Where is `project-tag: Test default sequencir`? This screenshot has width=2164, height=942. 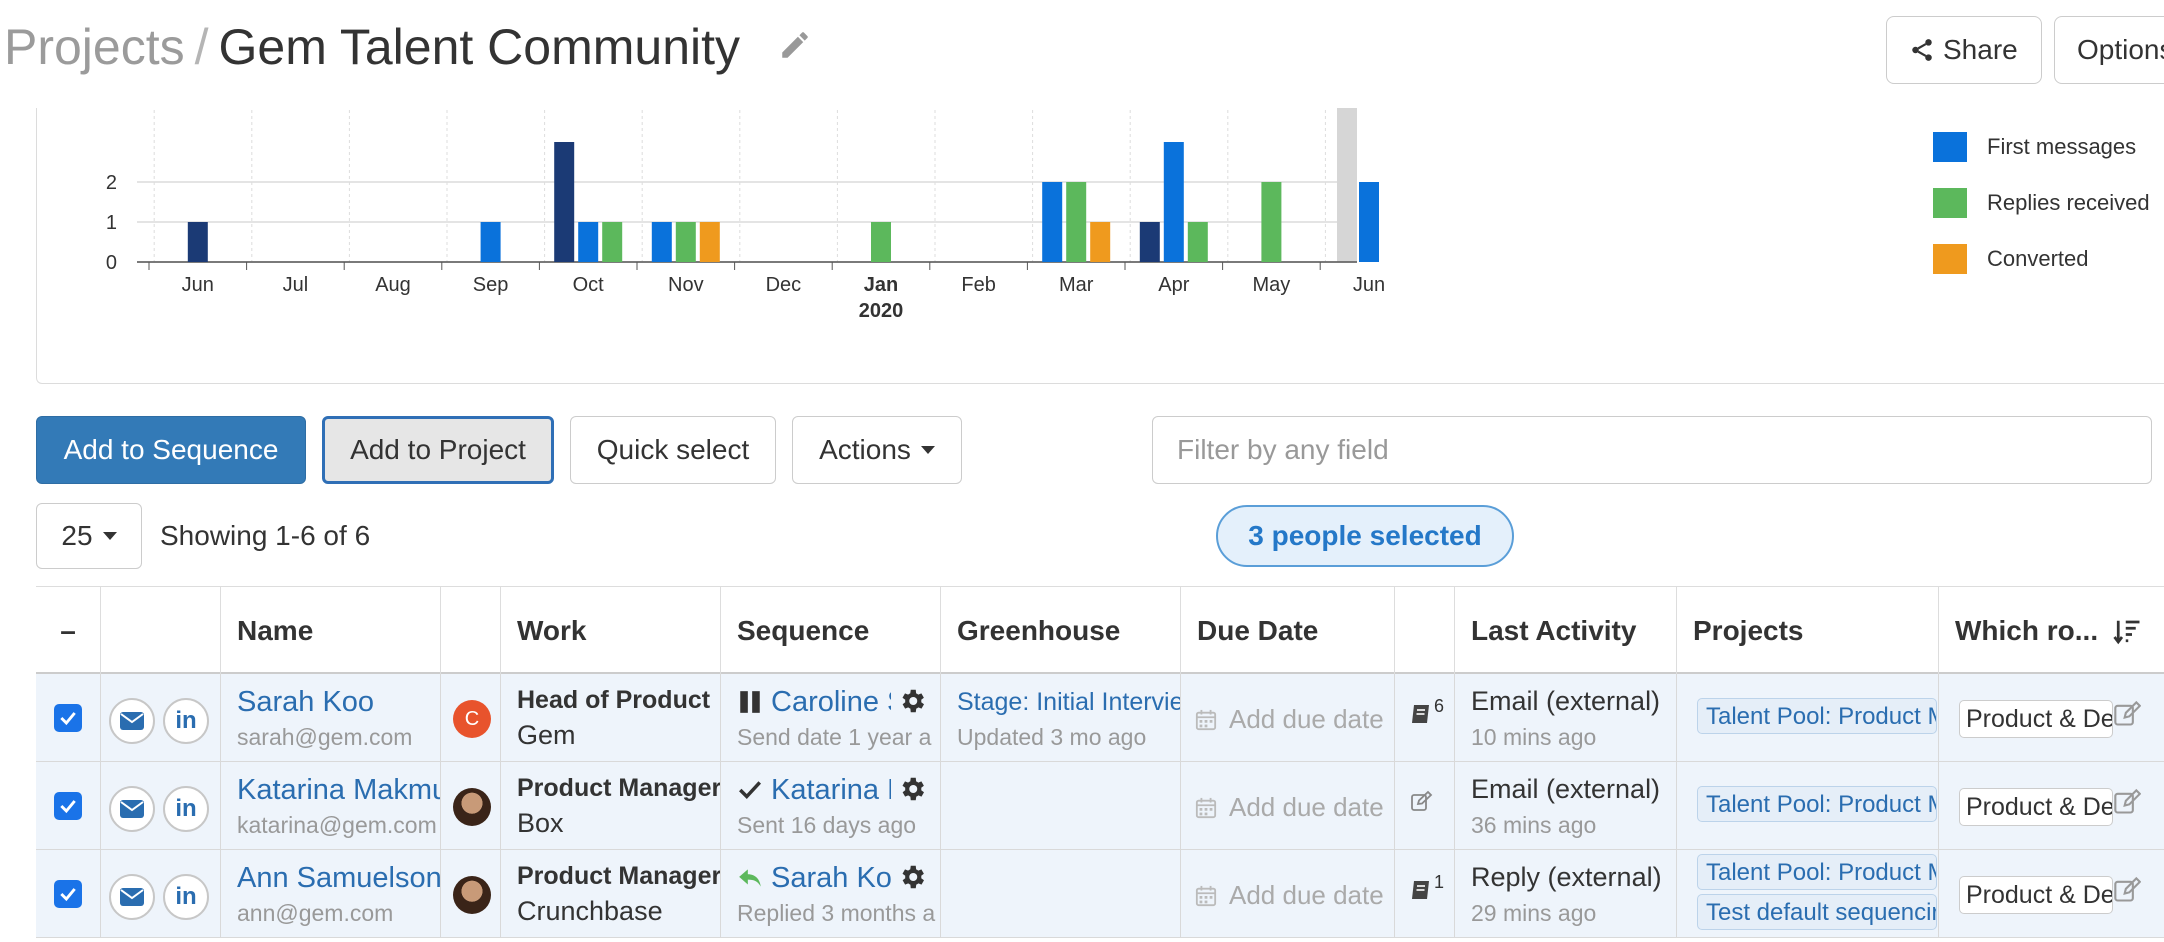
project-tag: Test default sequencir is located at coordinates (1817, 912).